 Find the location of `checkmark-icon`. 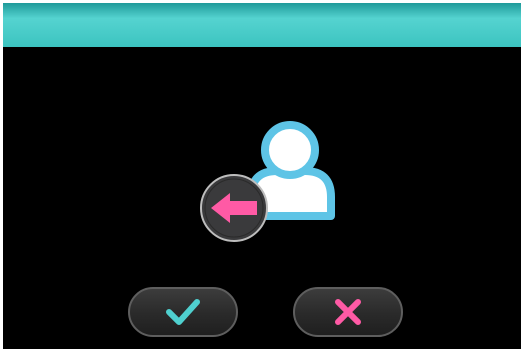

checkmark-icon is located at coordinates (183, 312).